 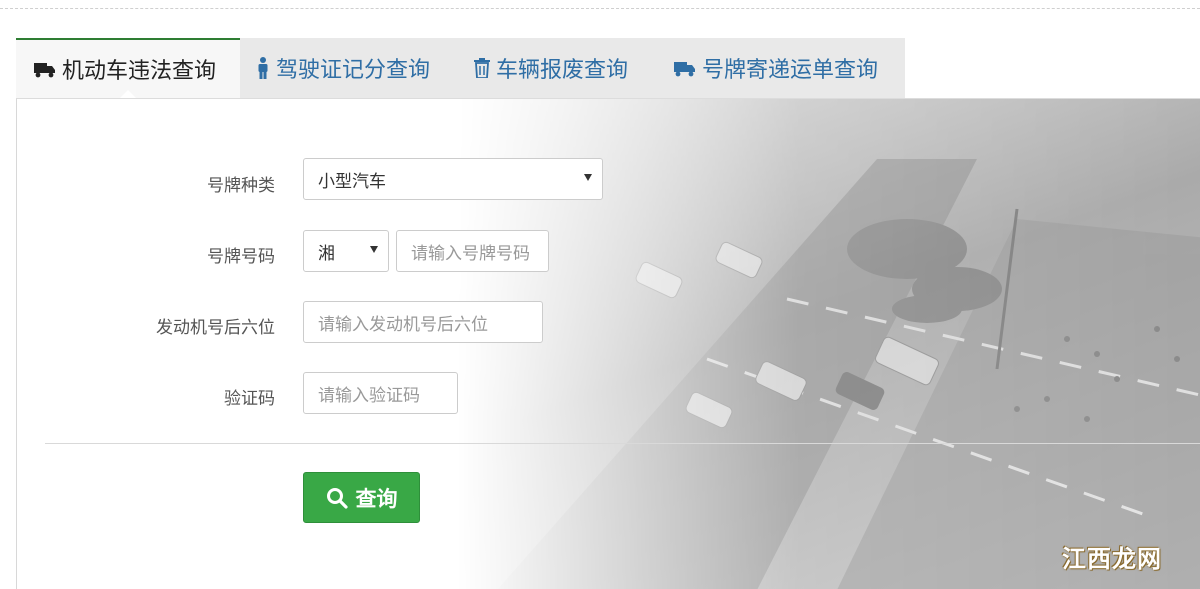 What do you see at coordinates (352, 181) in the screenshot?
I see `plate-type-value: 小型汽车` at bounding box center [352, 181].